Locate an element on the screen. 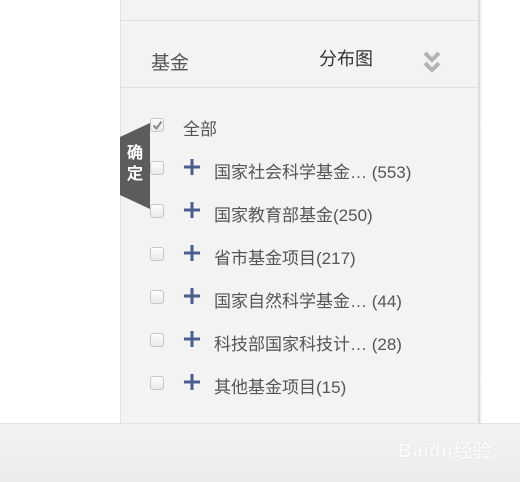 This screenshot has width=520, height=482. distribution-chart-link: 分布图 is located at coordinates (346, 58).